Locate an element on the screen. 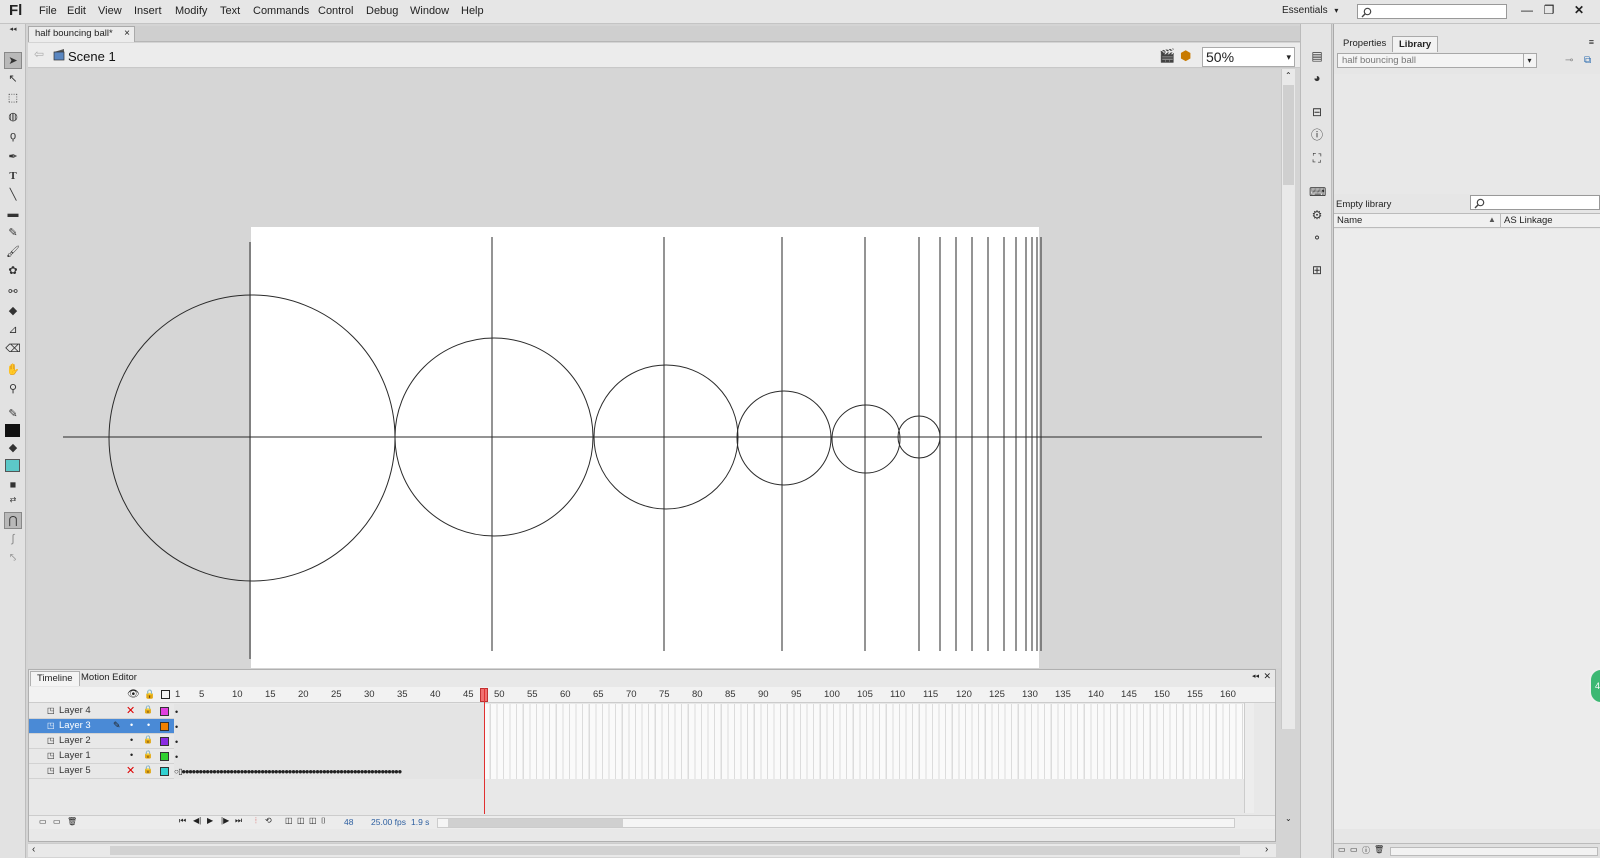 Image resolution: width=1600 pixels, height=858 pixels. subselection-tool-icon: ↖ is located at coordinates (13, 79).